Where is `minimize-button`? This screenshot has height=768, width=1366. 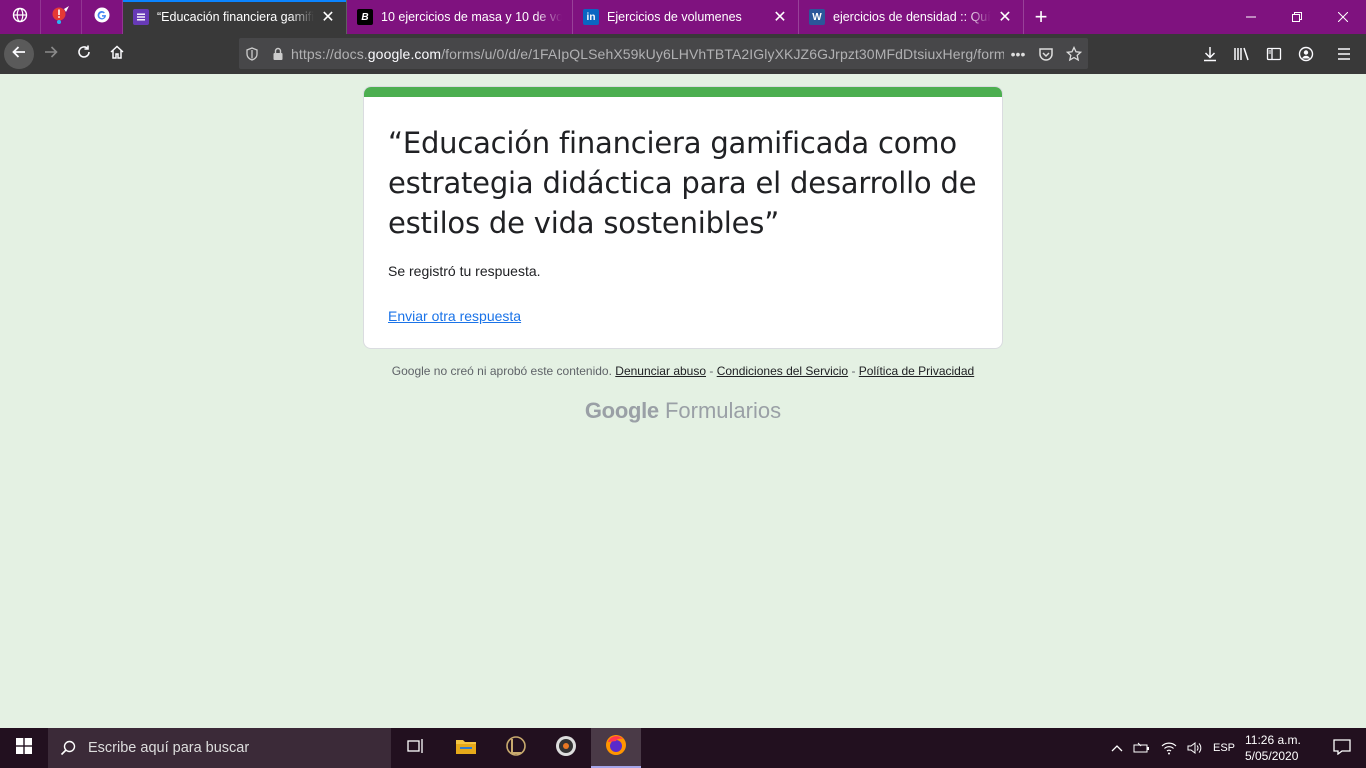 minimize-button is located at coordinates (1251, 17).